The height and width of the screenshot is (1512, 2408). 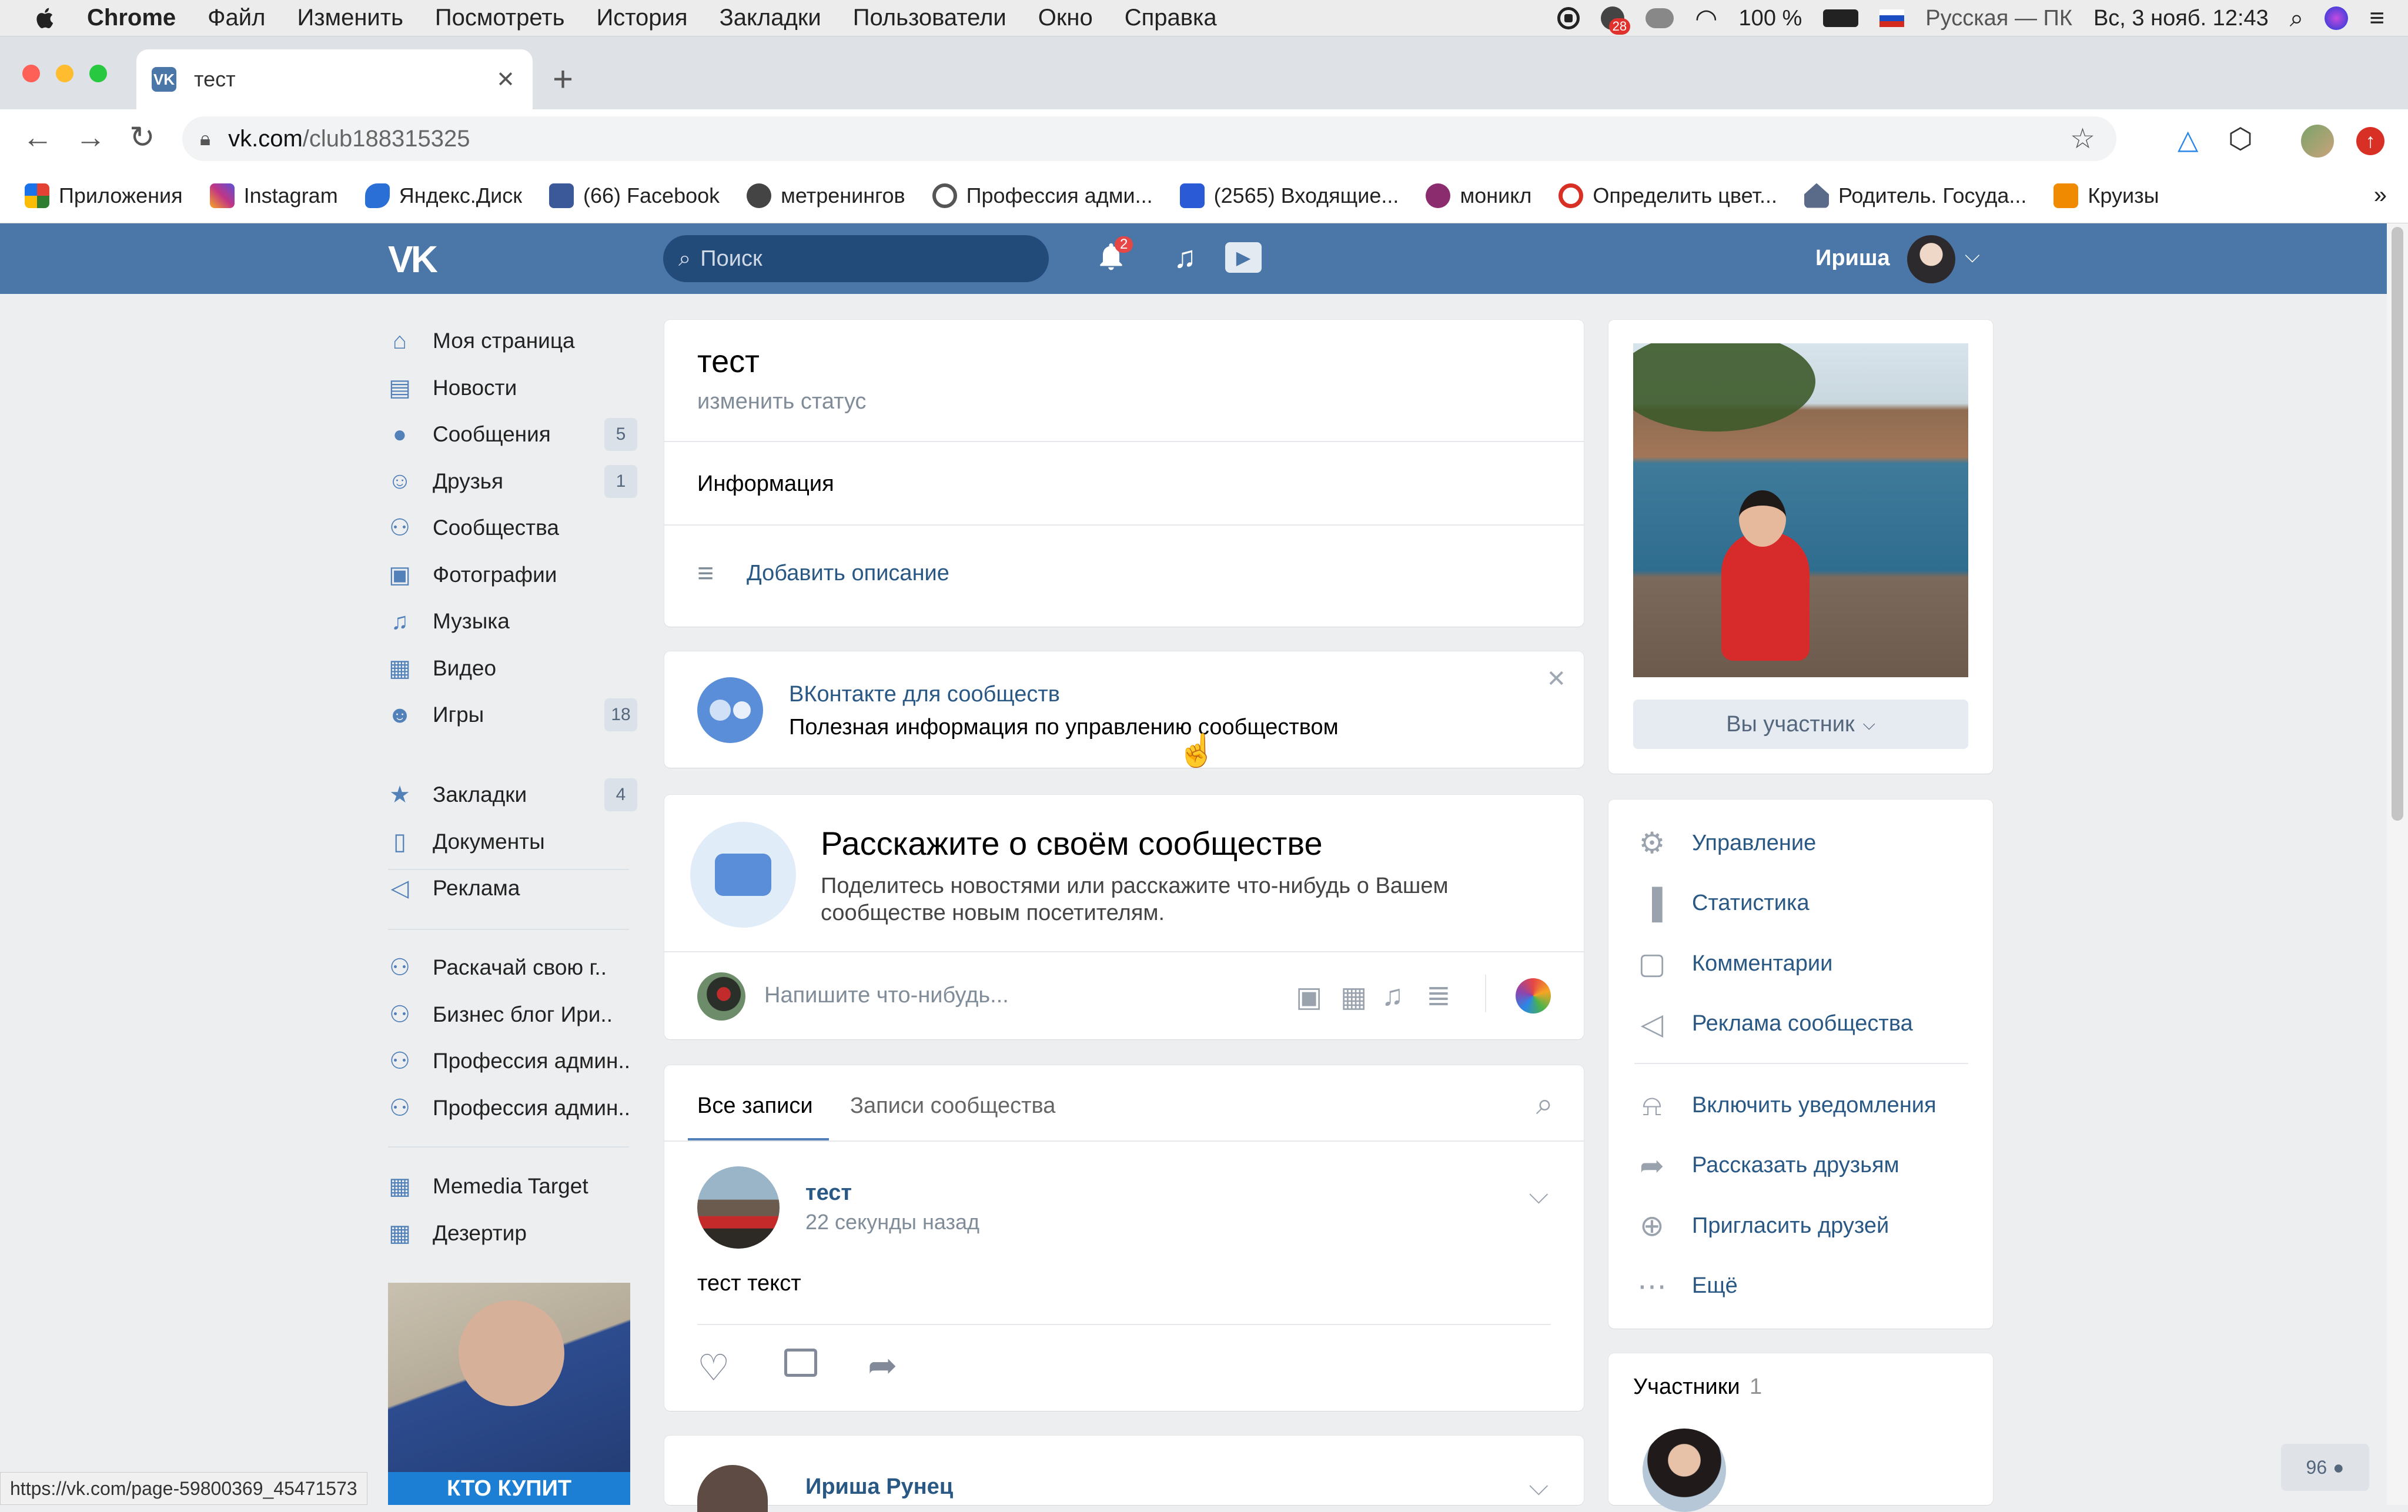 What do you see at coordinates (512, 842) in the screenshot?
I see `sidebar-item-b1: ▯ Документы` at bounding box center [512, 842].